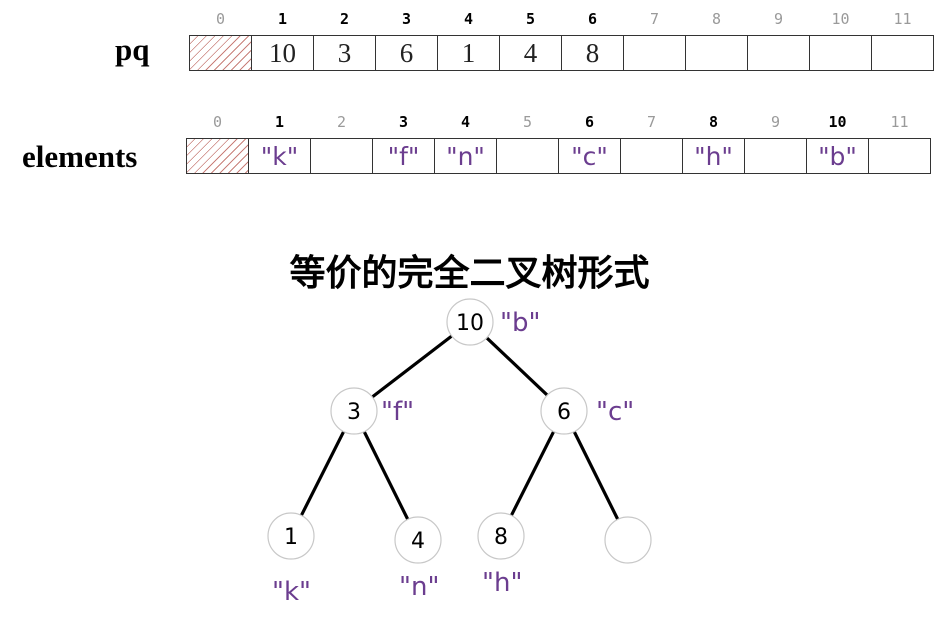 The width and height of the screenshot is (949, 625). I want to click on tree-node: 10 "b", so click(493, 322).